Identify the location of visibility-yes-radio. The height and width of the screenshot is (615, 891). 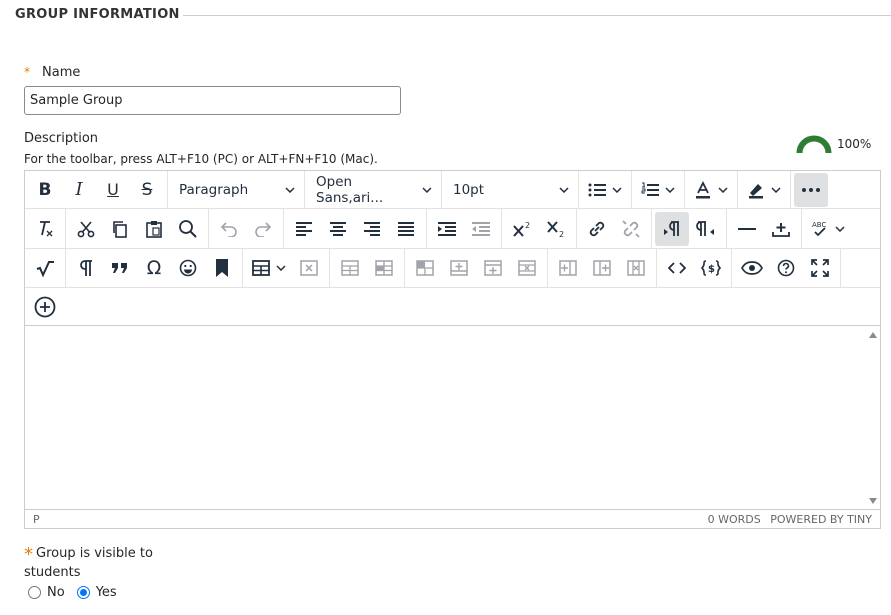
(83, 592).